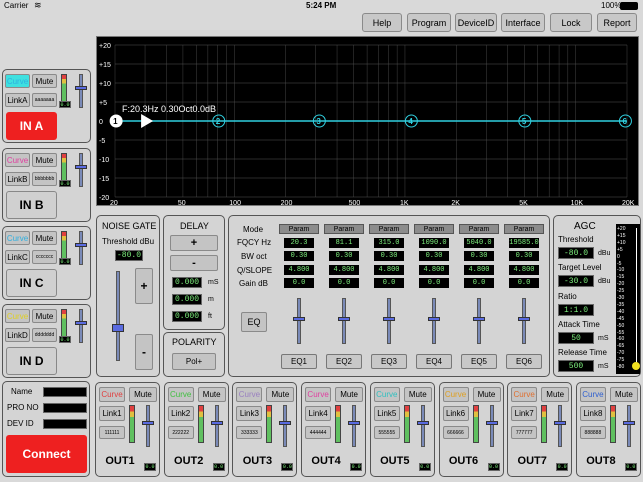 The height and width of the screenshot is (482, 643). I want to click on band-select-button: EQ5, so click(479, 361).